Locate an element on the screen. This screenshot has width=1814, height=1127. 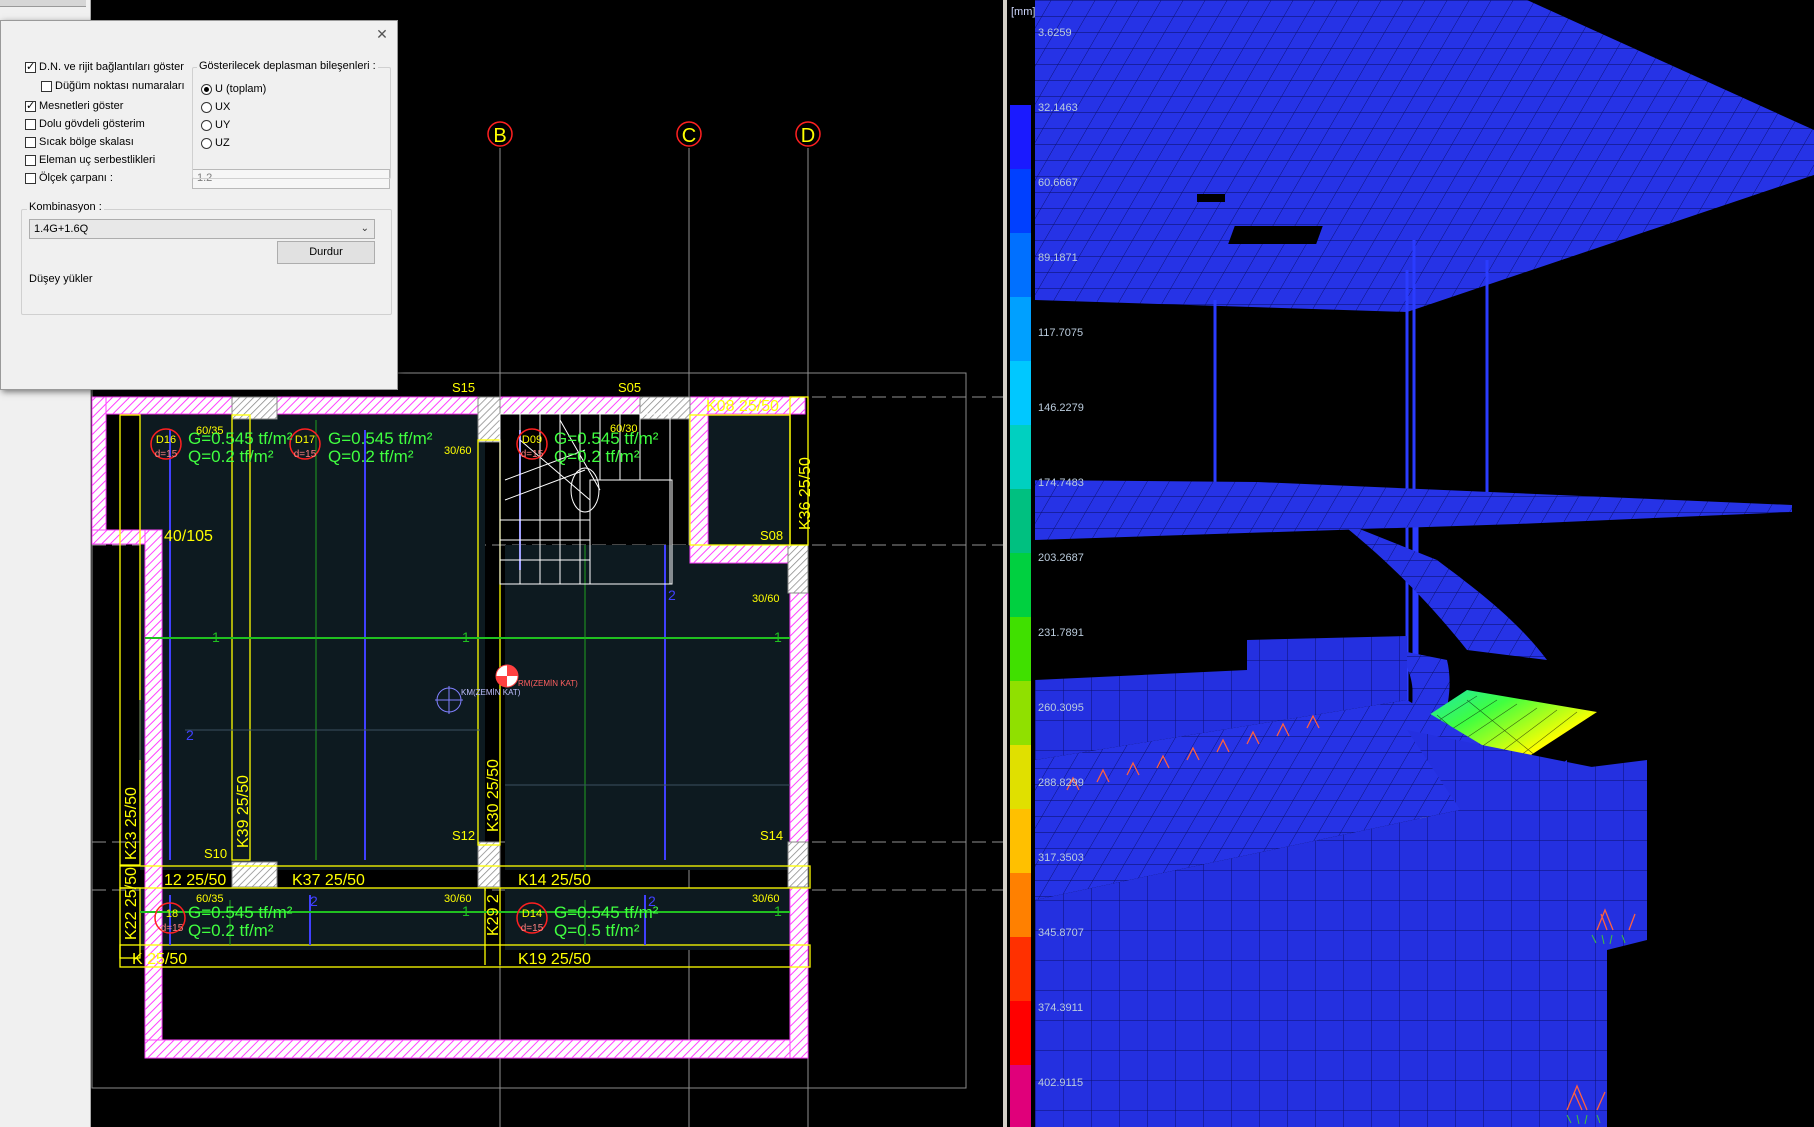
legend-value: 3.6259 is located at coordinates (1055, 33).